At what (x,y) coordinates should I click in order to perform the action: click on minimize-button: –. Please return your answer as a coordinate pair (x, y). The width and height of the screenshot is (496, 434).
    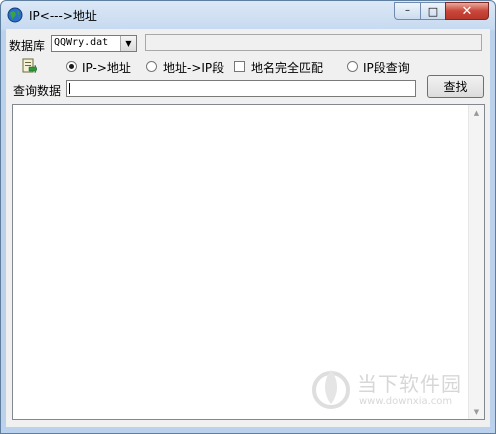
    Looking at the image, I should click on (407, 11).